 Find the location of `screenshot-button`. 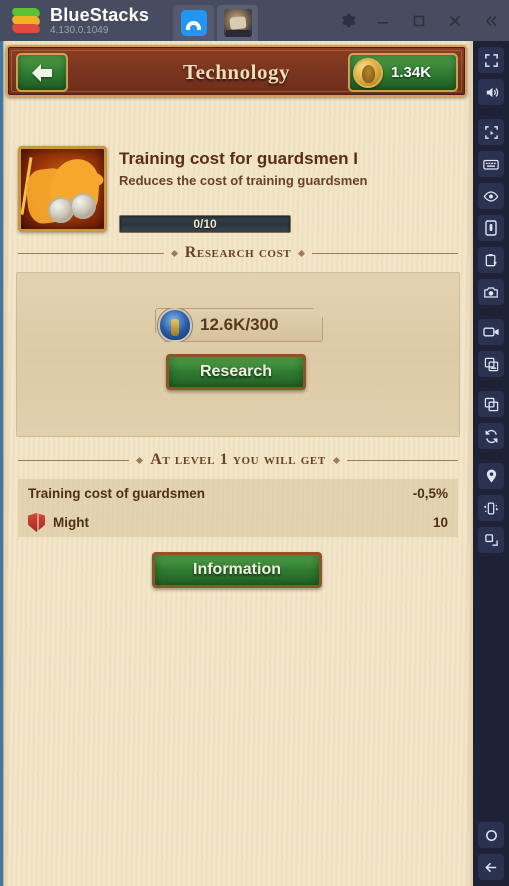

screenshot-button is located at coordinates (491, 292).